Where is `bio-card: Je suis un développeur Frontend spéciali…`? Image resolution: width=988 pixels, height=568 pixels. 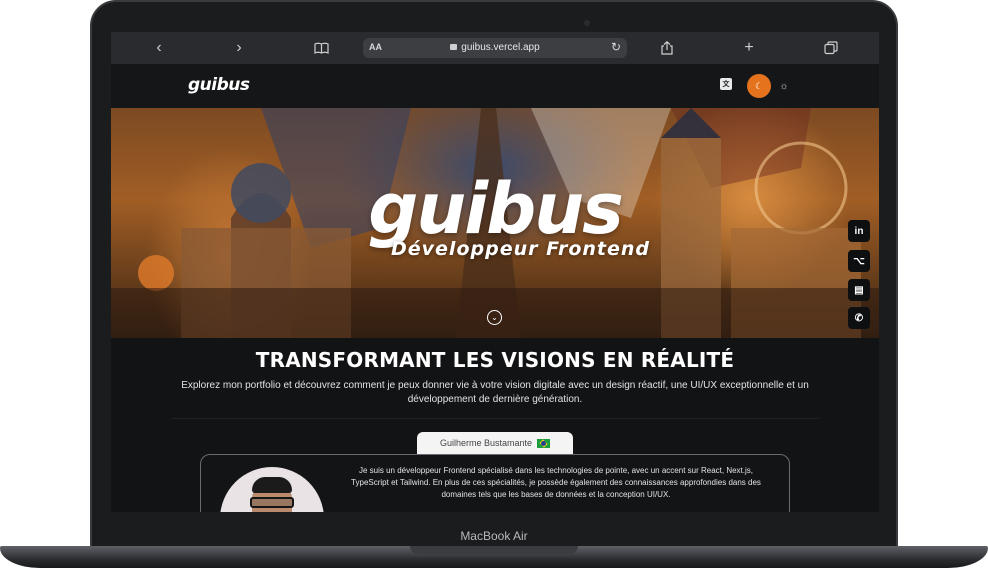 bio-card: Je suis un développeur Frontend spéciali… is located at coordinates (495, 483).